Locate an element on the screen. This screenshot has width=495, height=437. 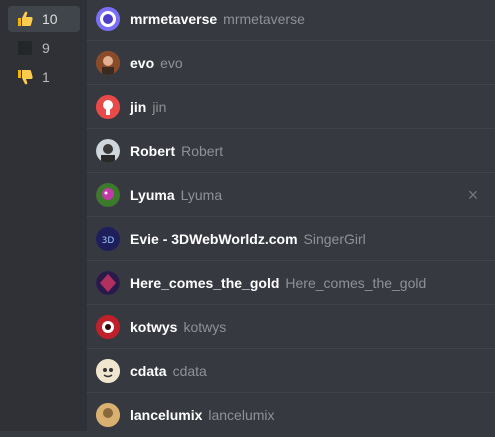
user-name: kotwys is located at coordinates (154, 327).